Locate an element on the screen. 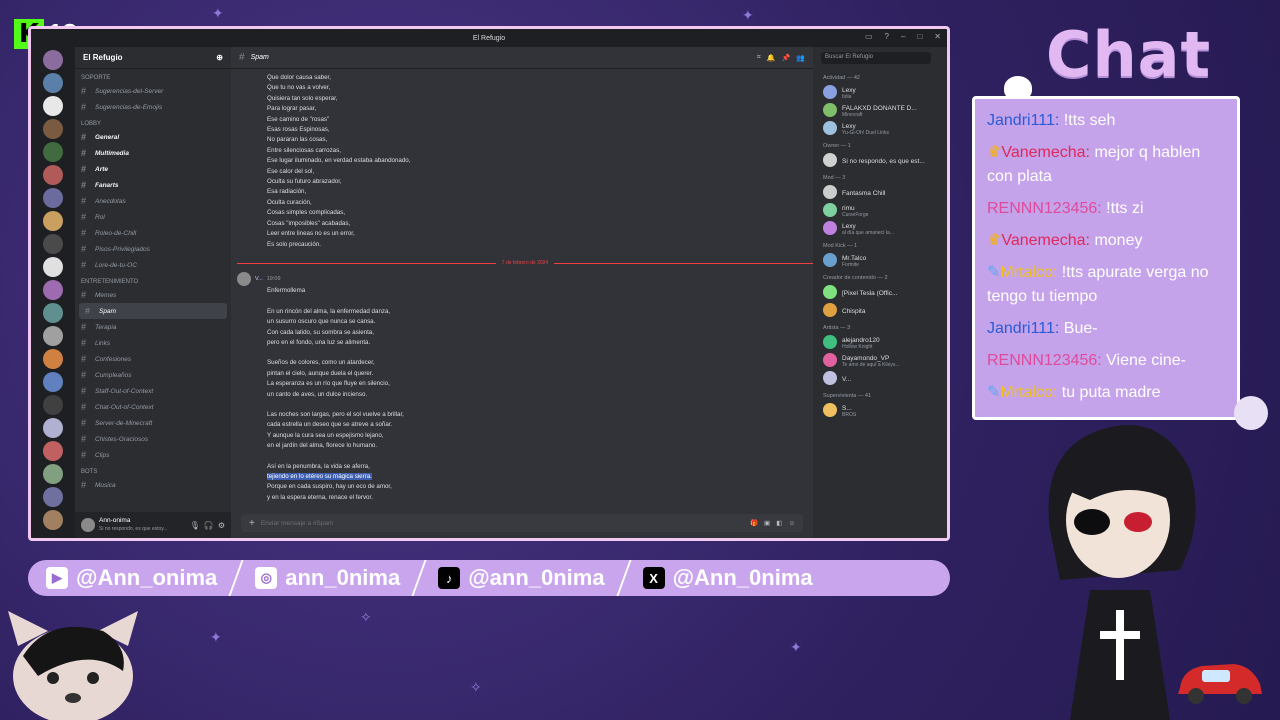 The image size is (1280, 720). settings-gear-icon: ⚙ is located at coordinates (221, 525).